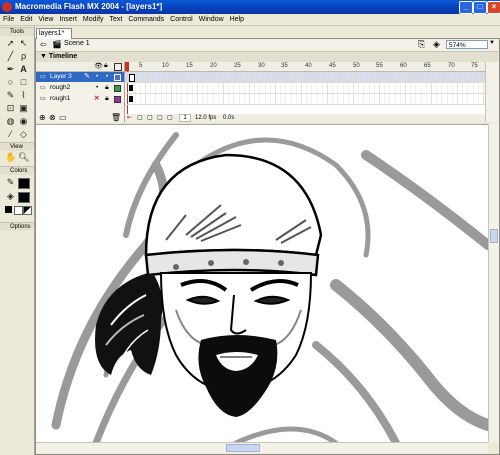  Describe the element at coordinates (146, 19) in the screenshot. I see `menu-commands: Commands` at that location.